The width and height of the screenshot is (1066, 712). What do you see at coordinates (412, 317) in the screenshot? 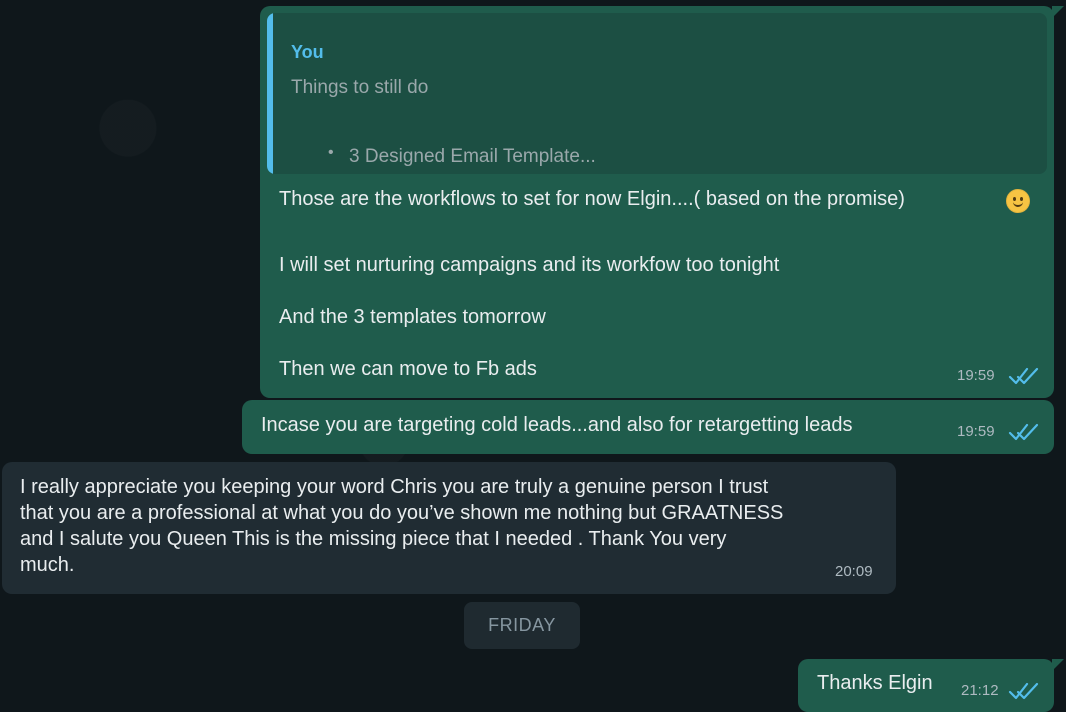
I see `message-line: And the 3 templates tomorrow` at bounding box center [412, 317].